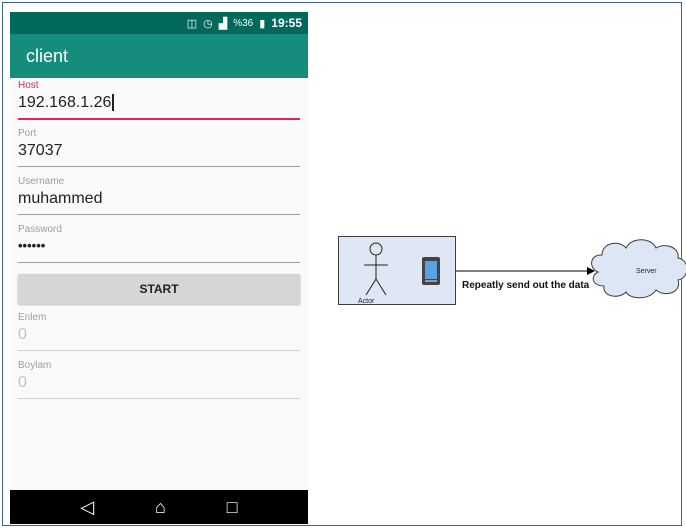 The width and height of the screenshot is (686, 529). What do you see at coordinates (27, 133) in the screenshot?
I see `port-label: Port` at bounding box center [27, 133].